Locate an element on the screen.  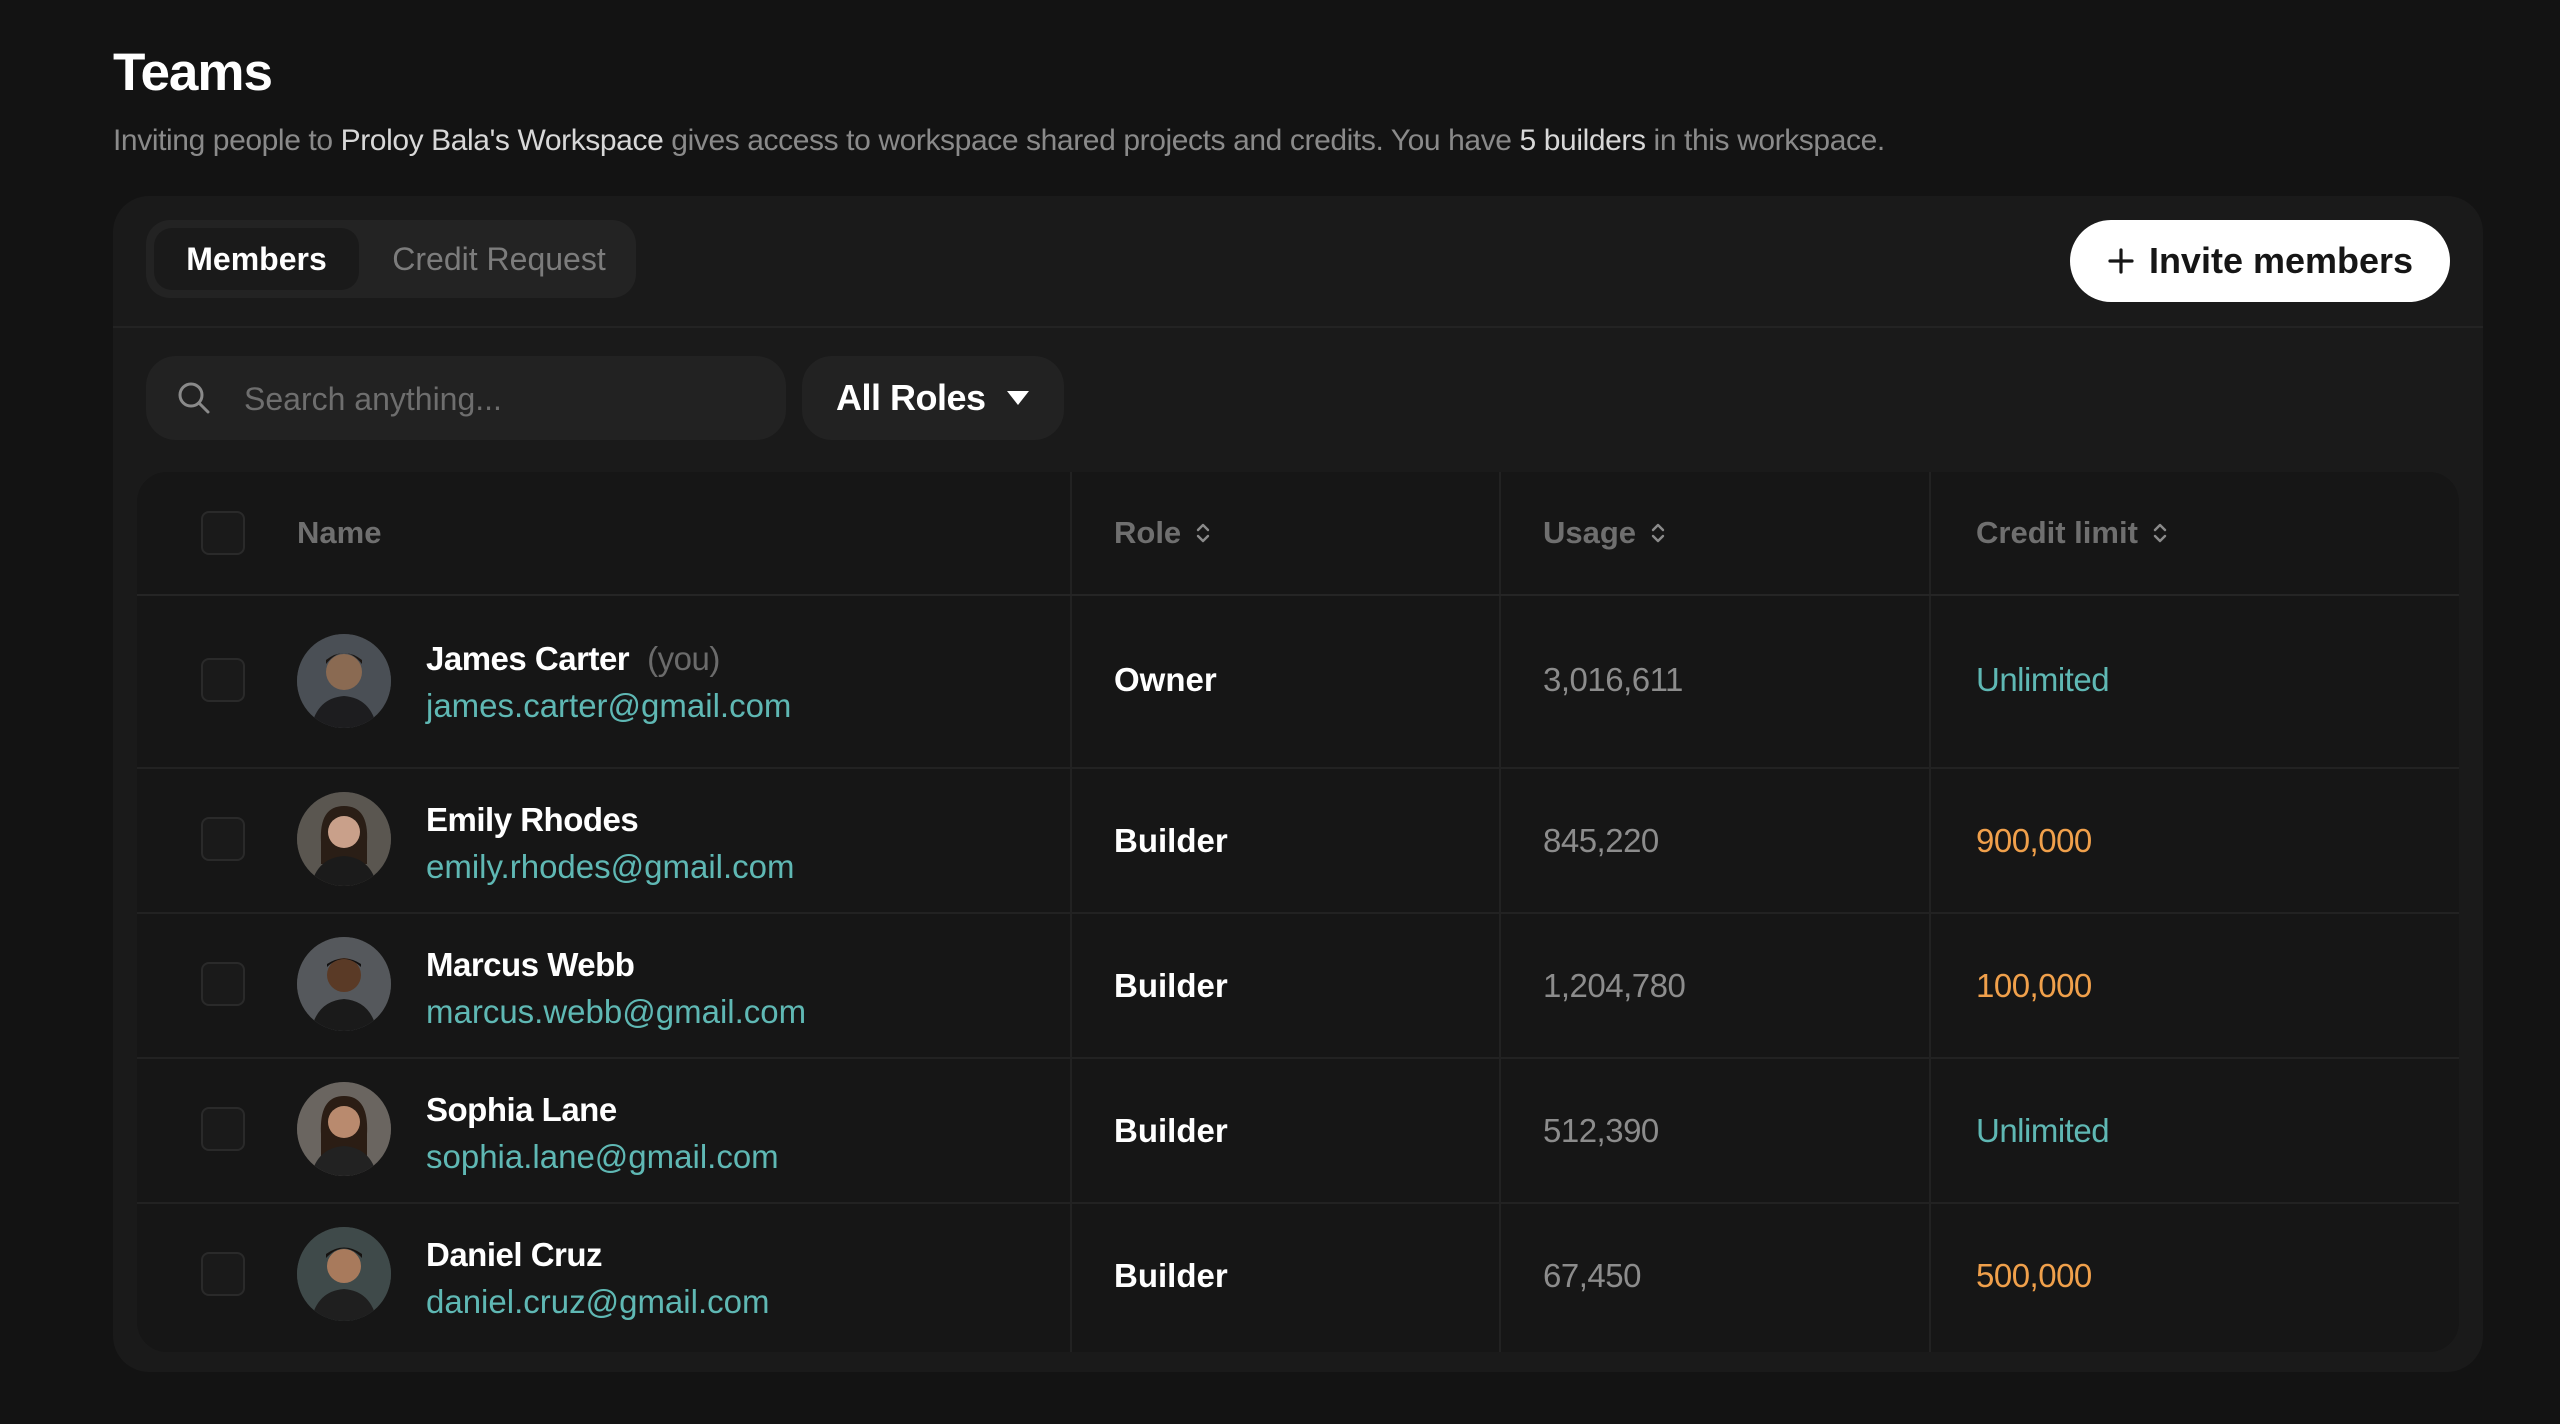
column-header-role: Role is located at coordinates (1162, 533).